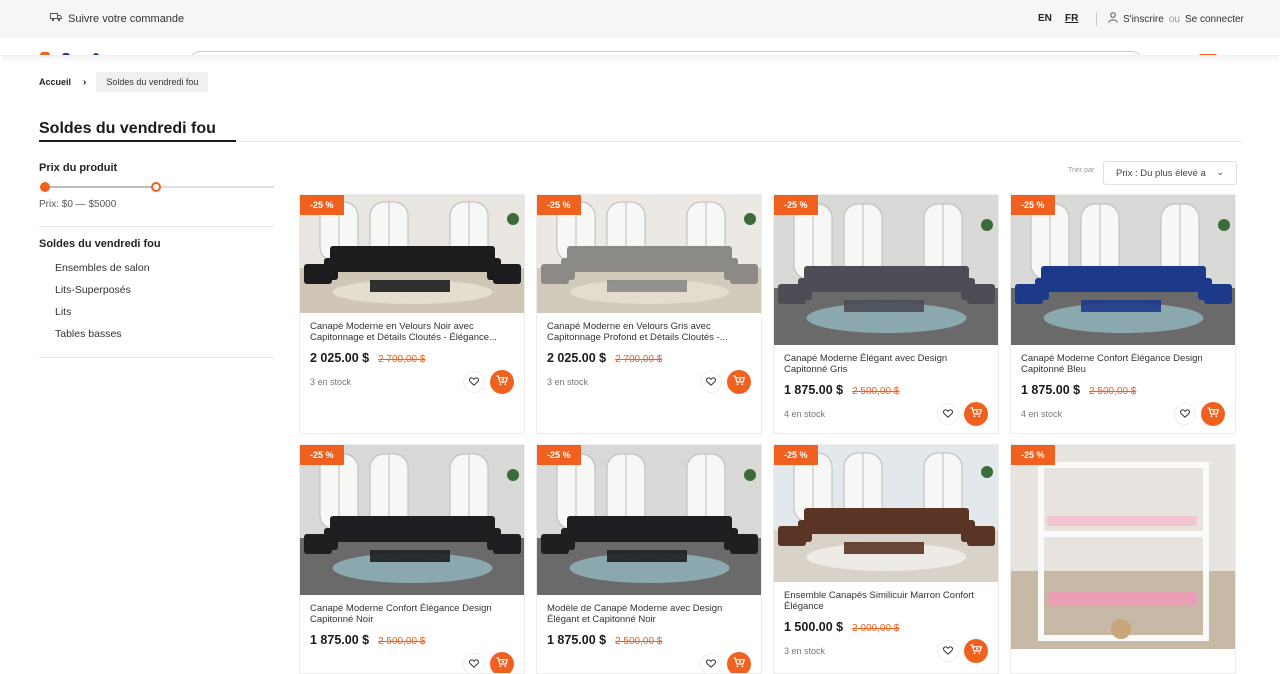  Describe the element at coordinates (1214, 19) in the screenshot. I see `login-link: Se connecter` at that location.